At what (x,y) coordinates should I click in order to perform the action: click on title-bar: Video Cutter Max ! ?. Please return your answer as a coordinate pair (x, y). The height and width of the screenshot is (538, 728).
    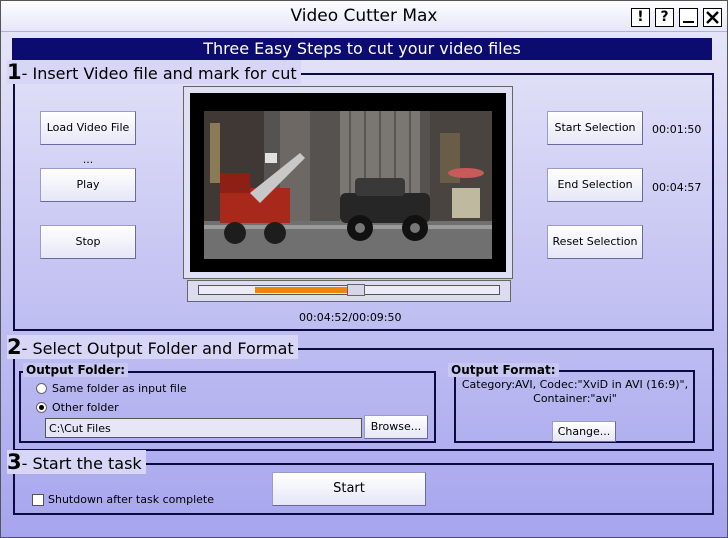
    Looking at the image, I should click on (364, 16).